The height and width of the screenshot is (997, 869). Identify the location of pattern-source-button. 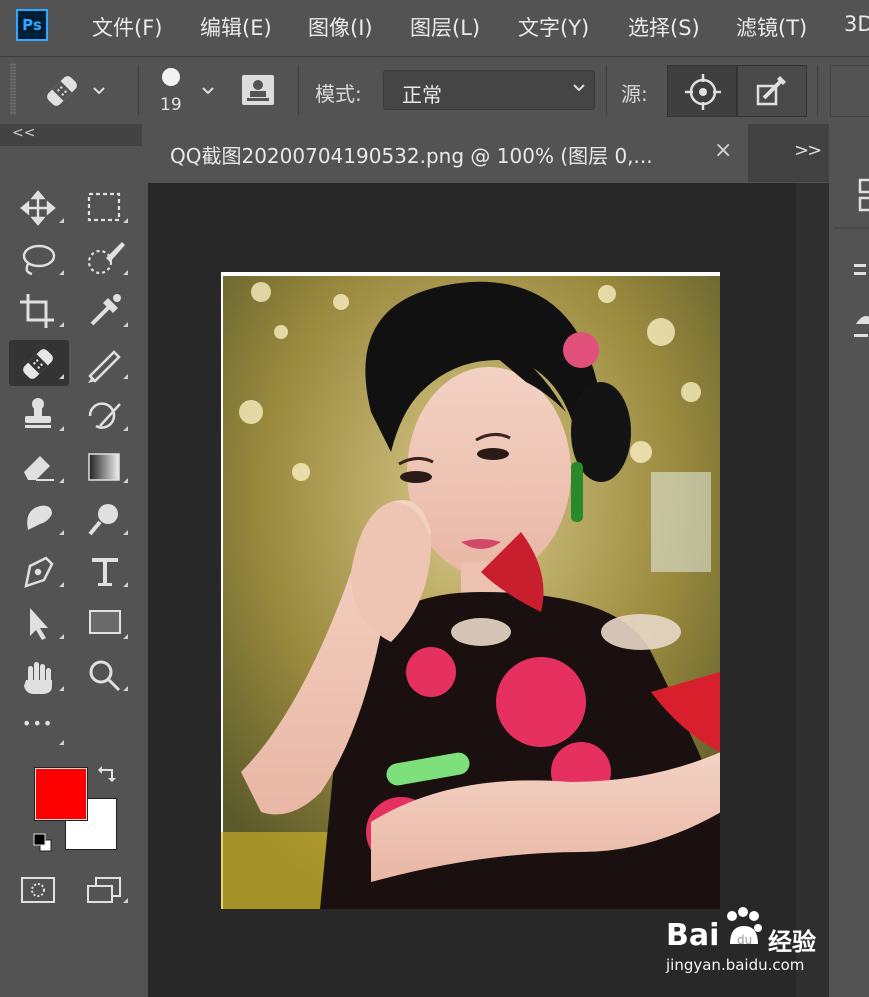
(258, 91).